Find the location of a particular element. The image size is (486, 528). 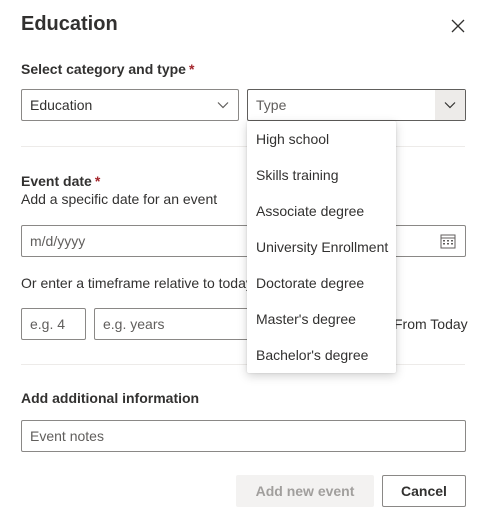

close-icon is located at coordinates (458, 26).